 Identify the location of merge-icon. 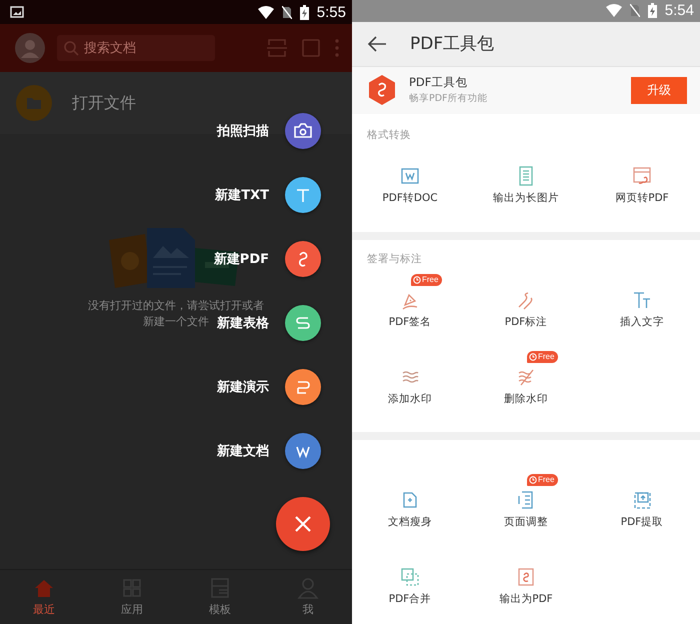
(410, 577).